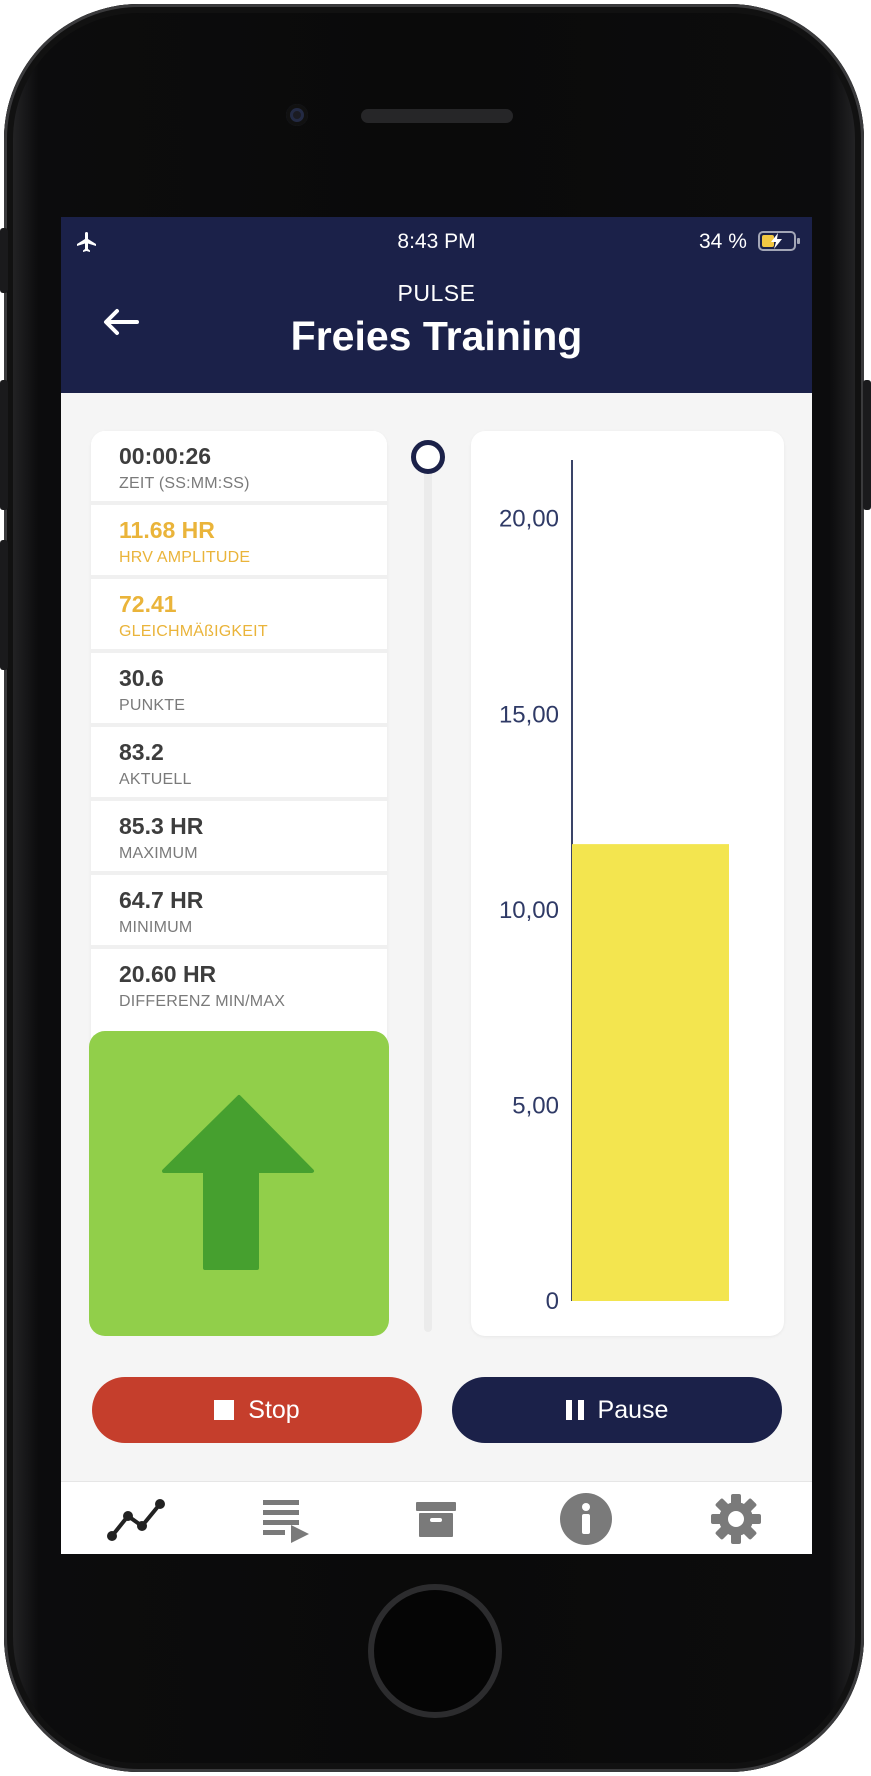 The height and width of the screenshot is (1776, 871). What do you see at coordinates (167, 530) in the screenshot?
I see `stat-value: 11.68 HR` at bounding box center [167, 530].